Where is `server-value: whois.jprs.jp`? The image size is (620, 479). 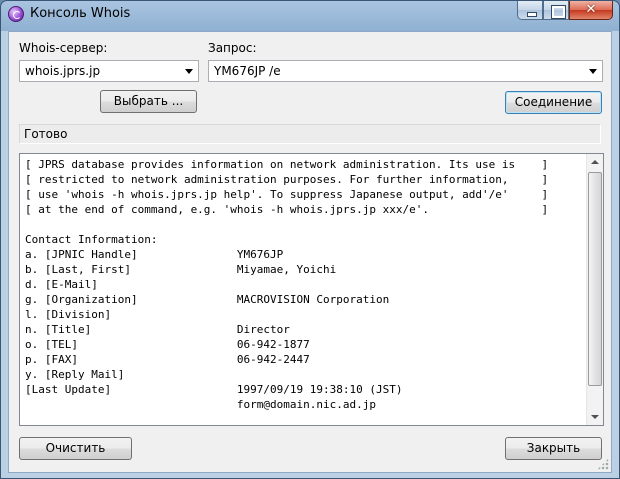 server-value: whois.jprs.jp is located at coordinates (63, 71).